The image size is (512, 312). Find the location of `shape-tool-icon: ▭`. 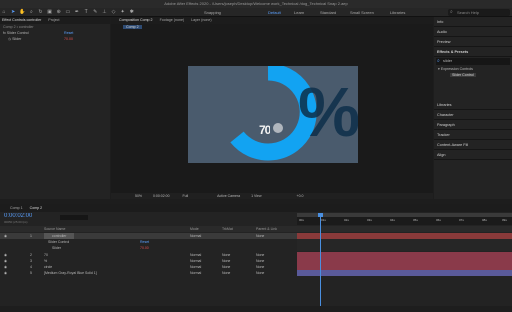

shape-tool-icon: ▭ is located at coordinates (68, 12).